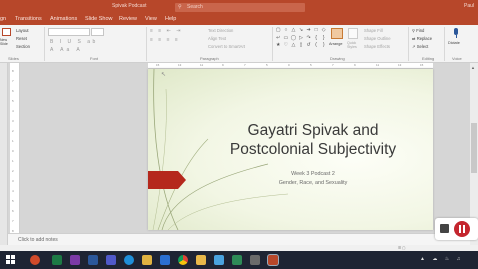  I want to click on search-box: ⚲ Search, so click(240, 7).